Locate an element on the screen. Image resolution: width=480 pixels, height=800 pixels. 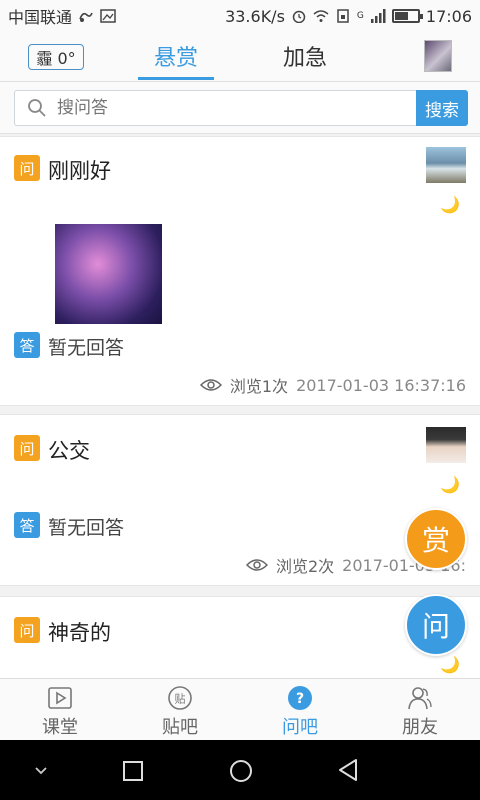
signal-icon is located at coordinates (378, 16).